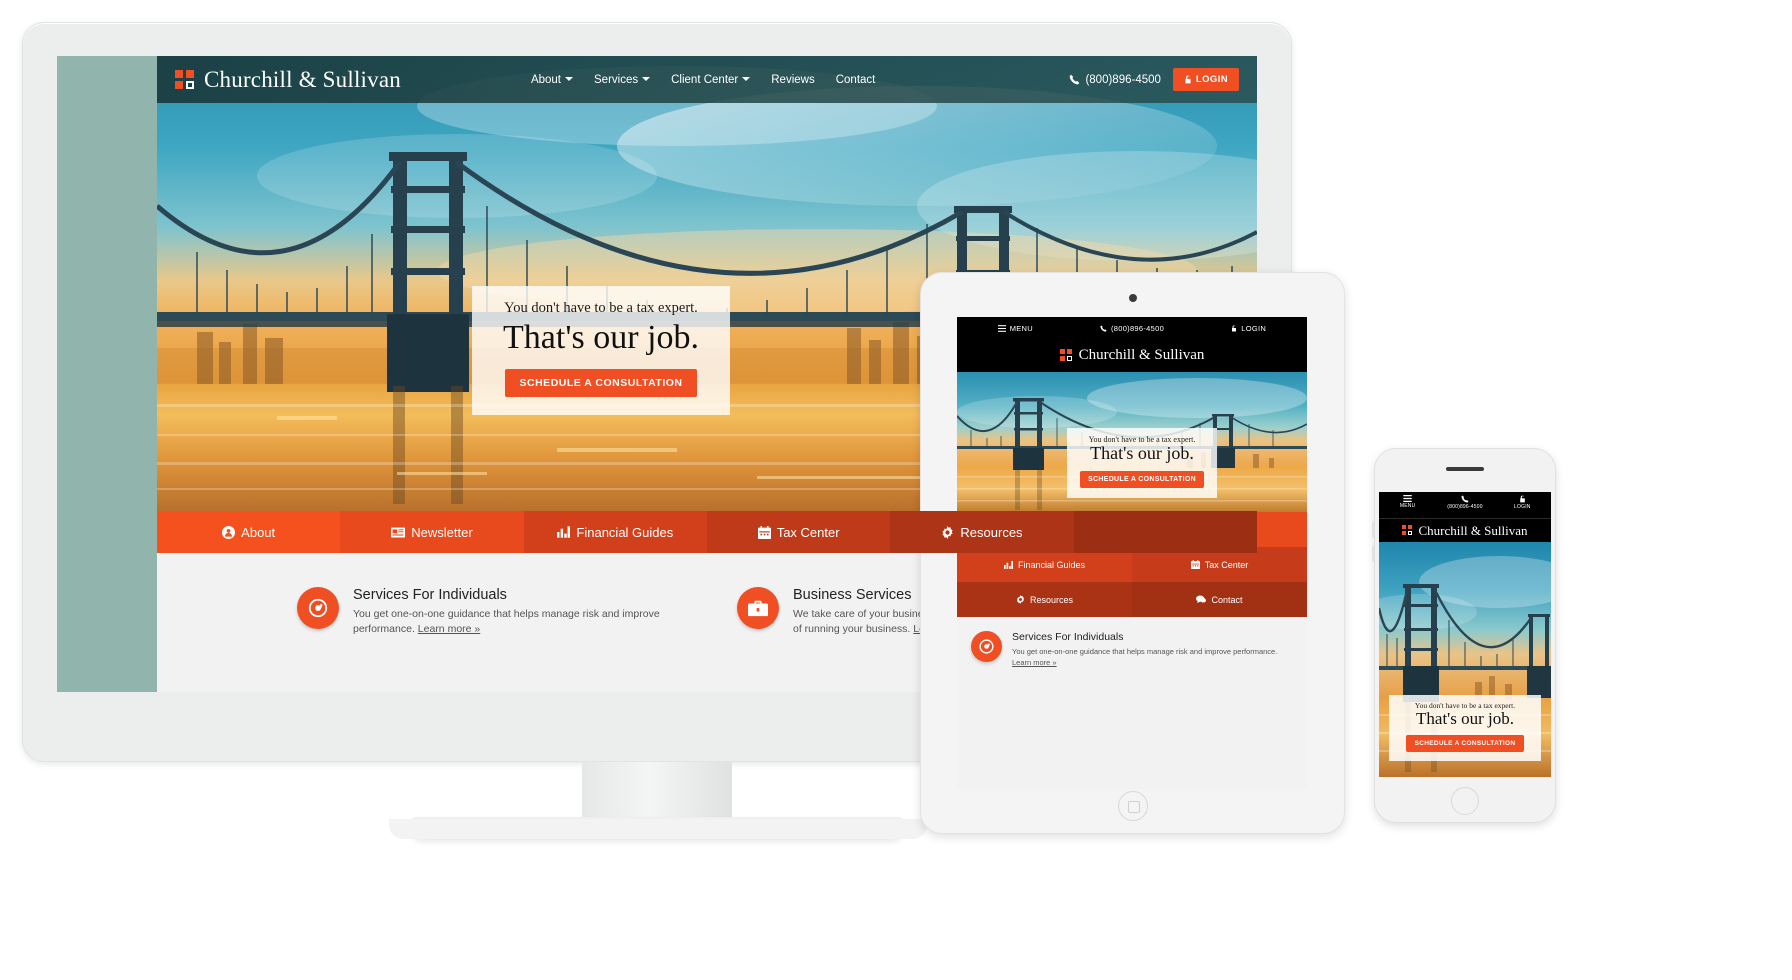 This screenshot has width=1792, height=980. I want to click on hero-title: That's our job., so click(601, 337).